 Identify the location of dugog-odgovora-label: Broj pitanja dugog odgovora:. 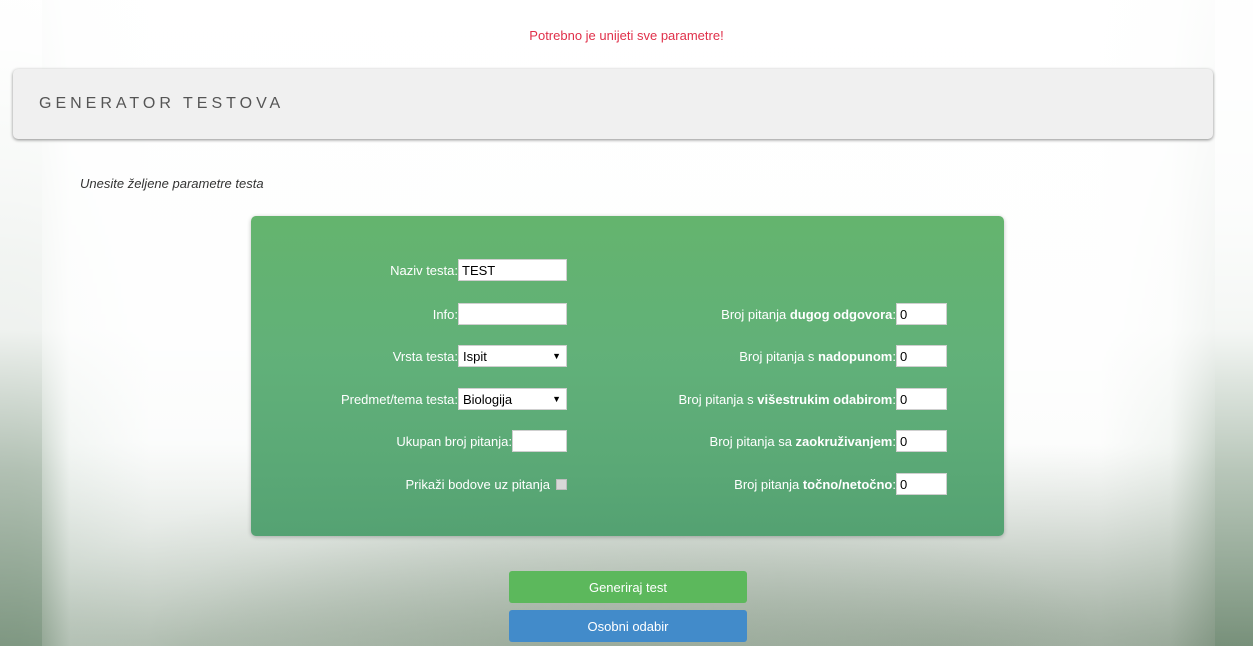
(808, 314).